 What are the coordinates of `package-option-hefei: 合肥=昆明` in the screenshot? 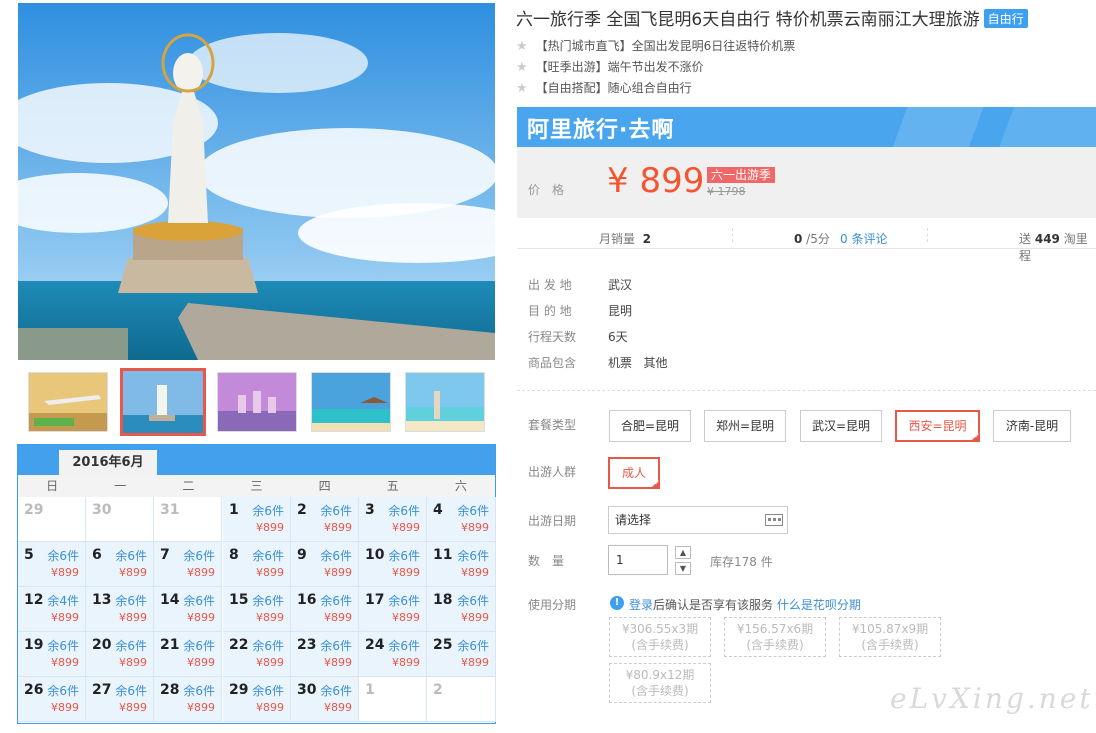 It's located at (650, 426).